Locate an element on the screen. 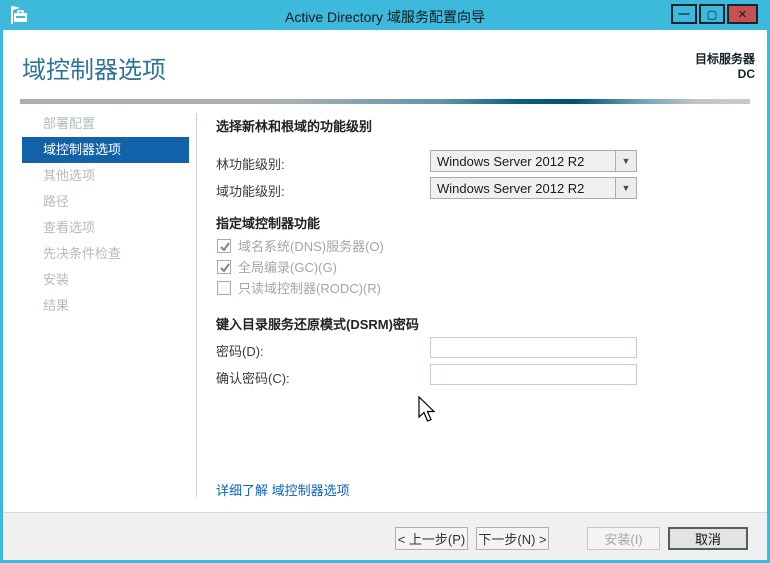 The height and width of the screenshot is (563, 770). domain-level-dropdown: Windows Server 2012 R2 ▼ is located at coordinates (533, 188).